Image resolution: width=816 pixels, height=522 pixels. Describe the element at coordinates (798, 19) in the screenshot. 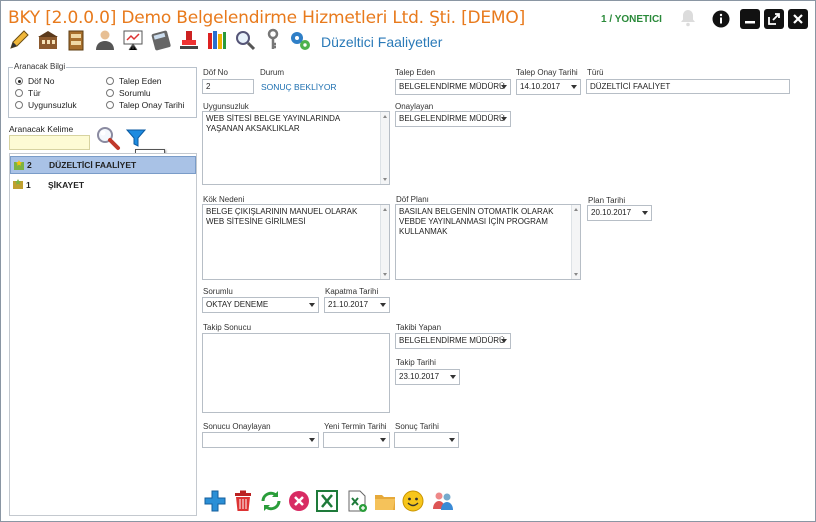

I see `close-button` at that location.